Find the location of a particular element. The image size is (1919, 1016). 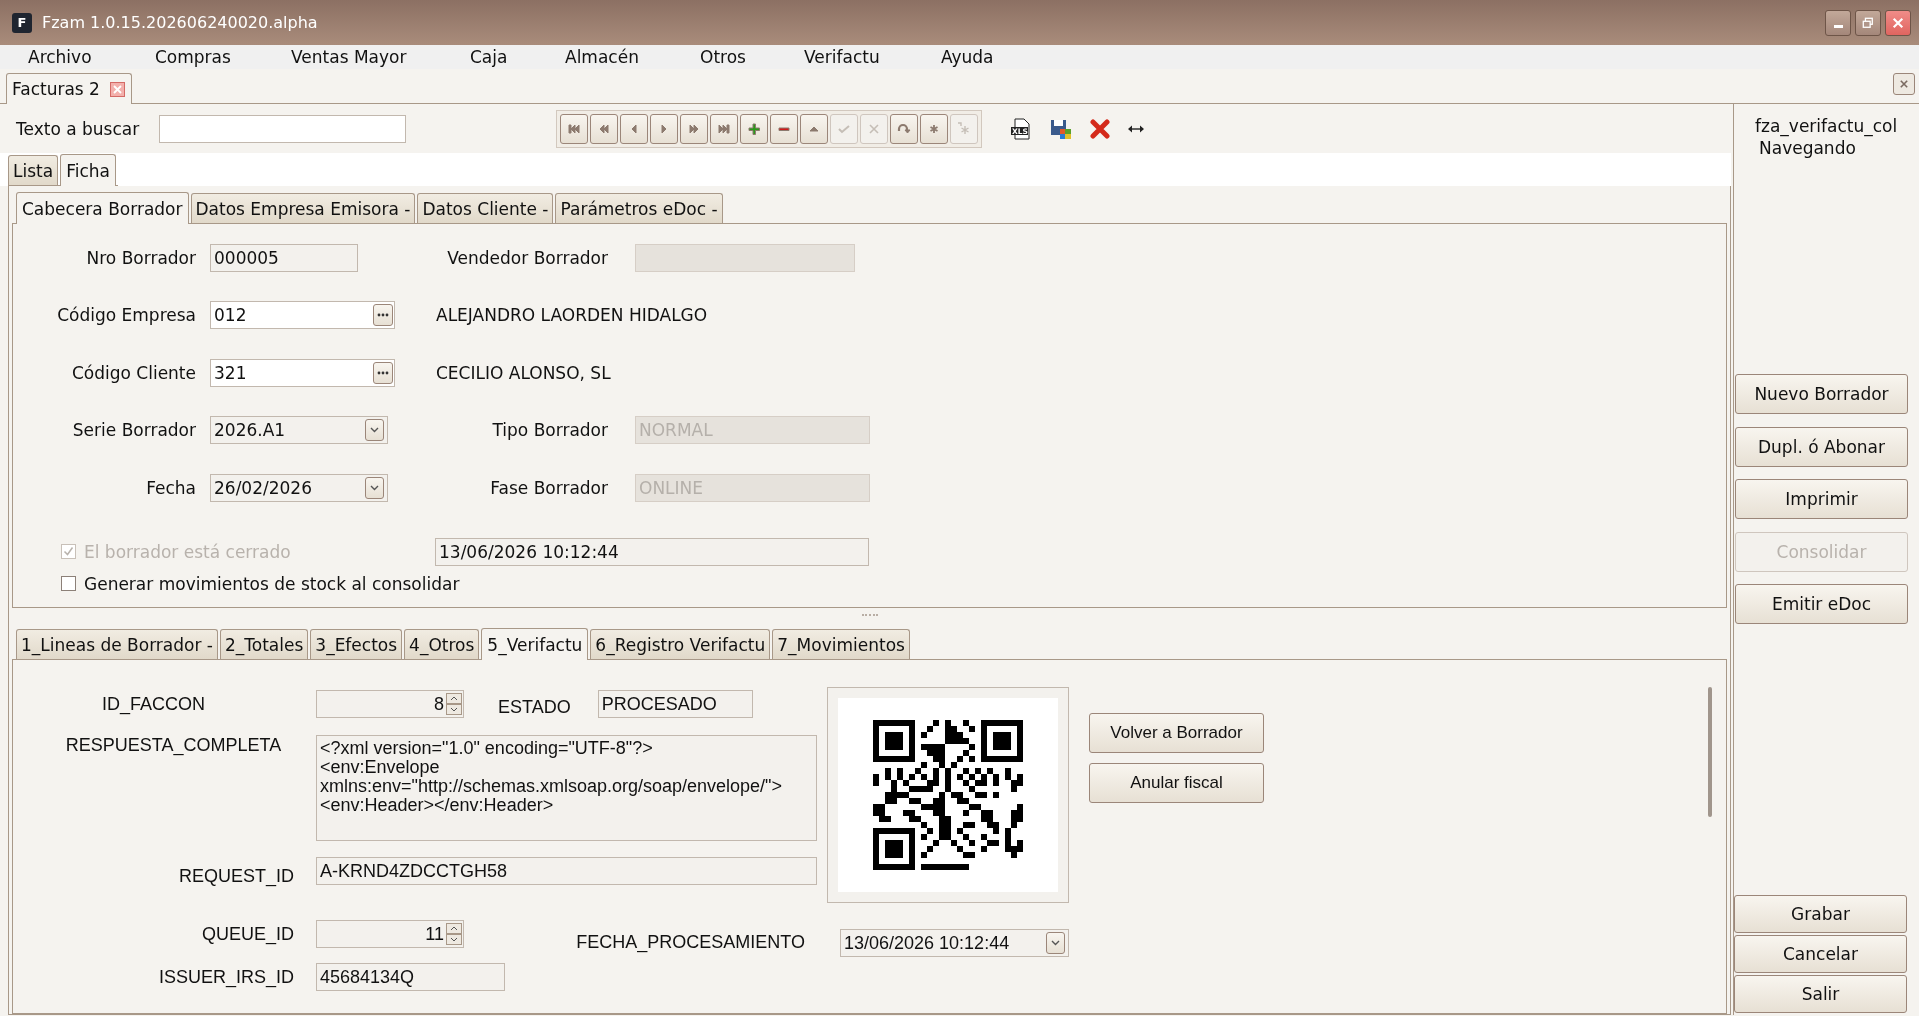

redo-icon is located at coordinates (904, 128).